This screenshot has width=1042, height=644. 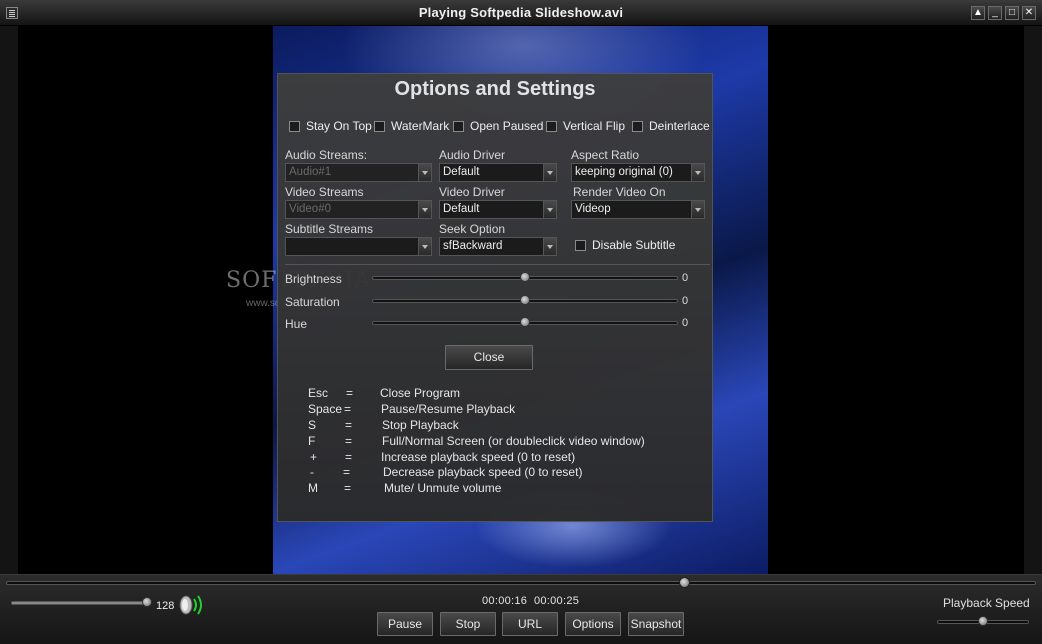 I want to click on seek-track, so click(x=521, y=583).